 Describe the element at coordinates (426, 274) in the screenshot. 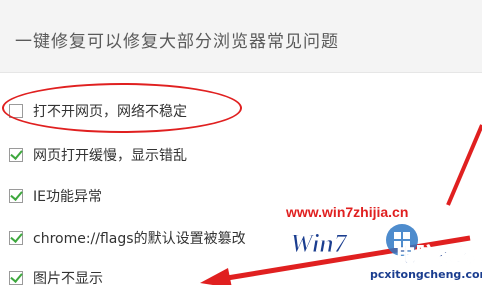

I see `brand-domain: pcxitongcheng.com` at that location.